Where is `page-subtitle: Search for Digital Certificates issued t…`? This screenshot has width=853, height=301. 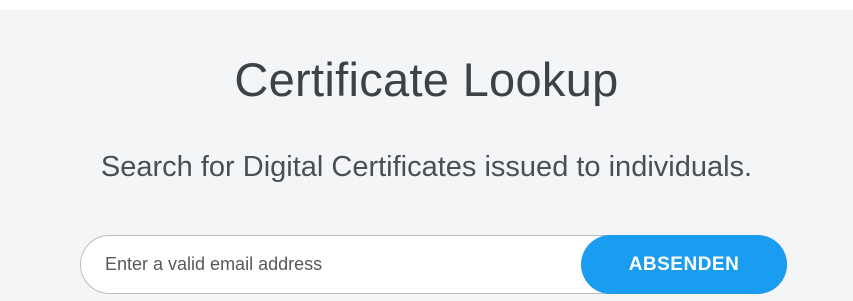
page-subtitle: Search for Digital Certificates issued t… is located at coordinates (426, 167).